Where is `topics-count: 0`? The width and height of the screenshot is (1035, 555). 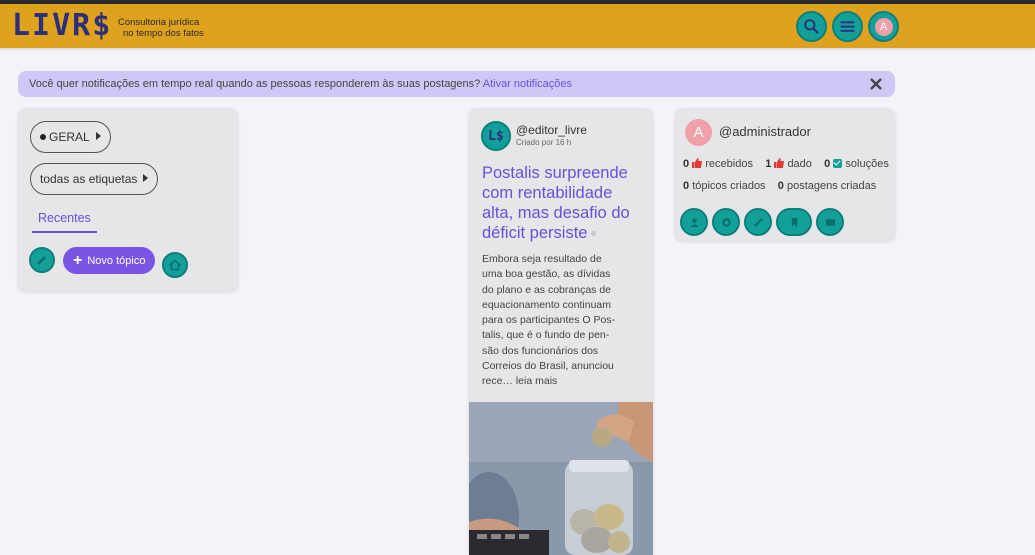
topics-count: 0 is located at coordinates (686, 186).